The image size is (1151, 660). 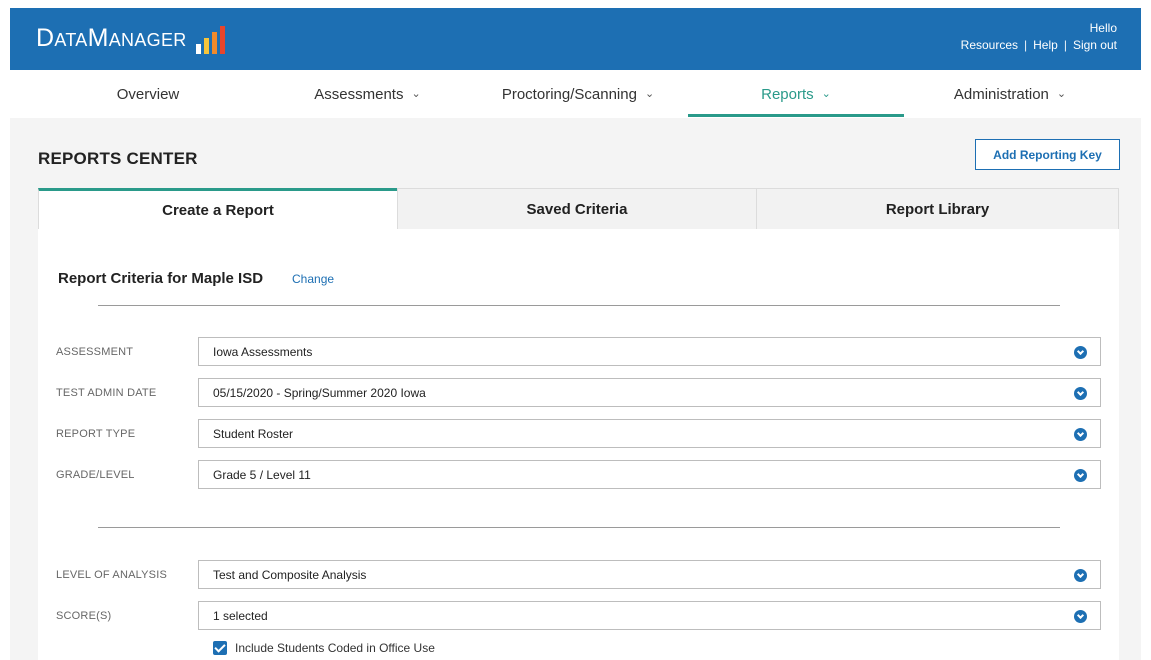 I want to click on logo-letter: M, so click(x=98, y=38).